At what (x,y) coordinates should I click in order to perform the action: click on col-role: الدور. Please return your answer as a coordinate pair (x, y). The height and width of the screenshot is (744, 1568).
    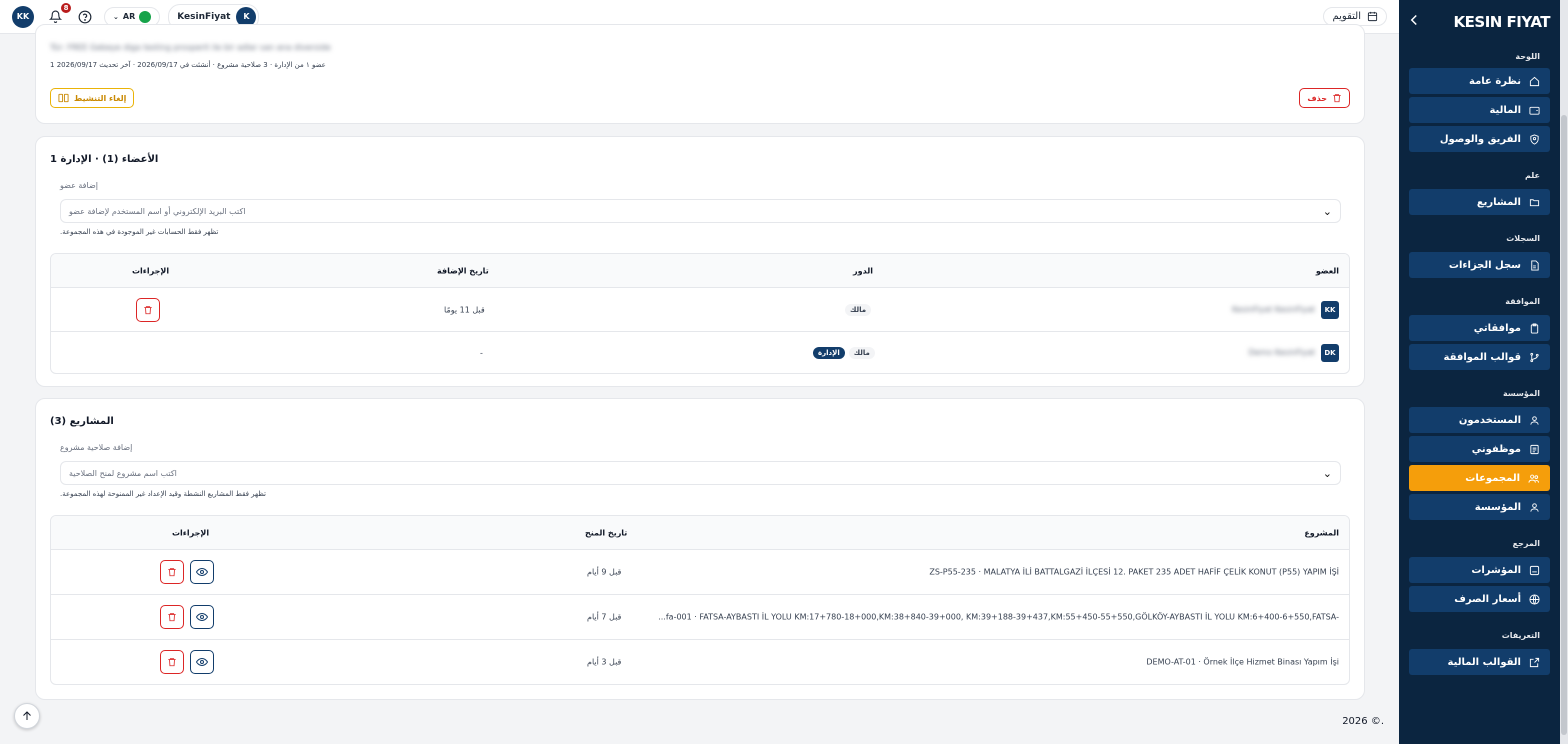
    Looking at the image, I should click on (863, 270).